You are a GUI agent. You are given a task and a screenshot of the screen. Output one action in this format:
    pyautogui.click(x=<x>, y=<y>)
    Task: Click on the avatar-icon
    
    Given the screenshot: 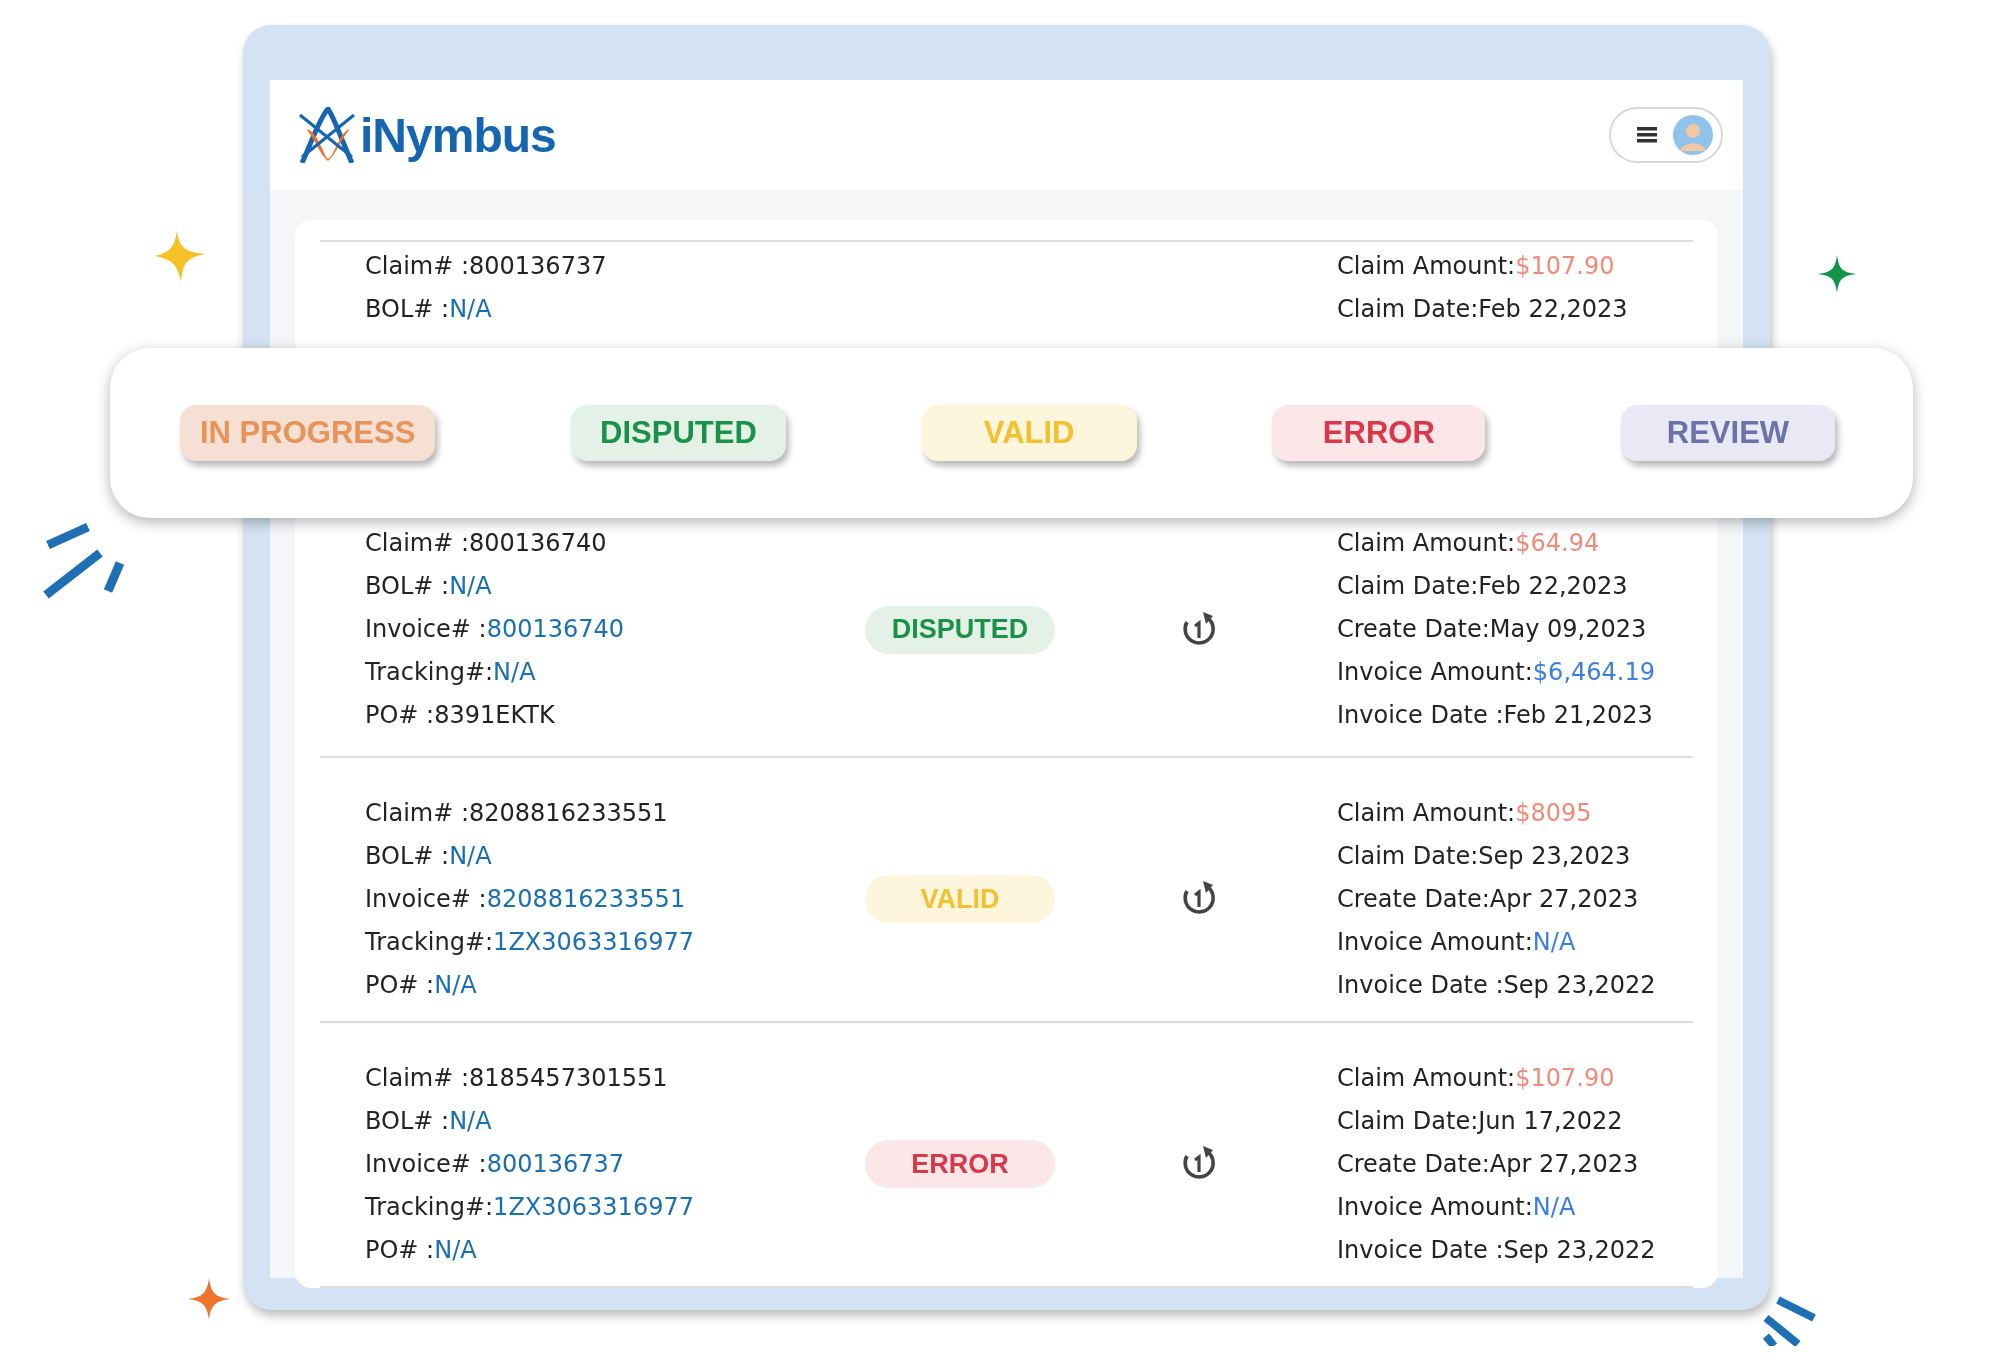 What is the action you would take?
    pyautogui.click(x=1693, y=135)
    